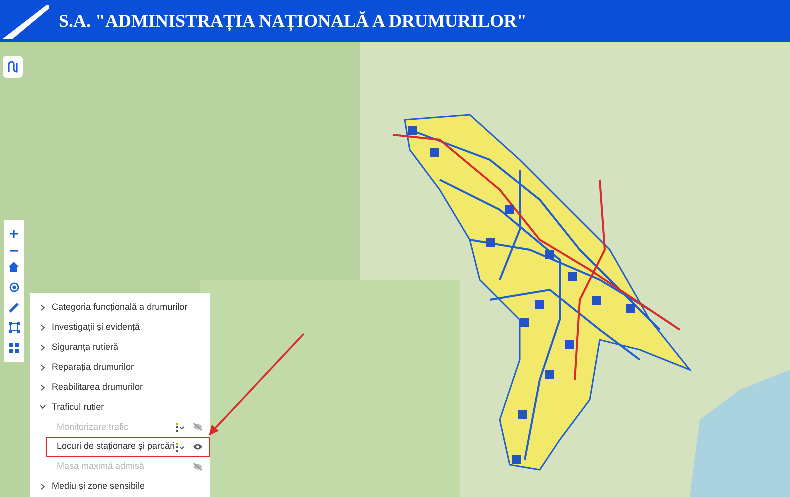  What do you see at coordinates (98, 387) in the screenshot?
I see `layer-group-label: Reabilitarea drumurilor` at bounding box center [98, 387].